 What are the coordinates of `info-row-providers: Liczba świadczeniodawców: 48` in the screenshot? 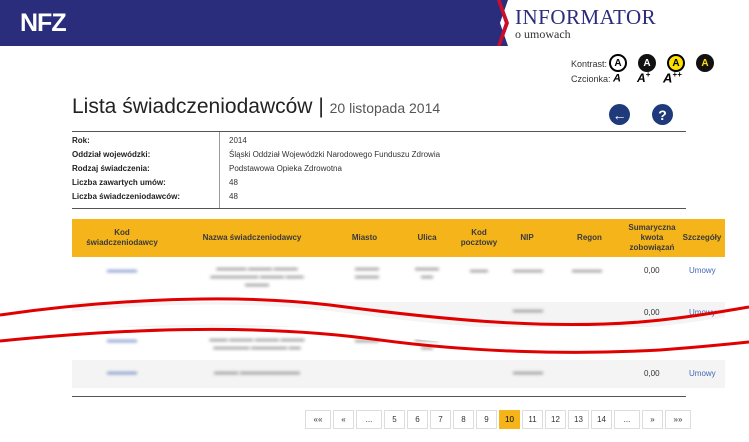 It's located at (379, 196).